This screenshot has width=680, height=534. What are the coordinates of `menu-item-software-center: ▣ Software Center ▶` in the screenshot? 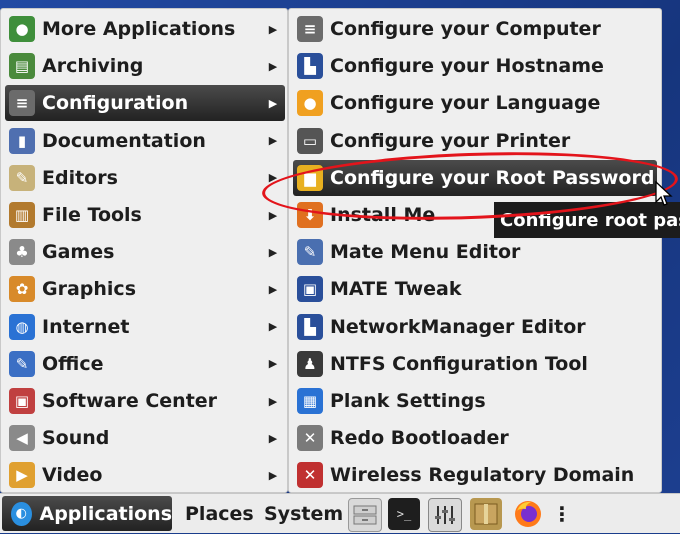 It's located at (145, 401).